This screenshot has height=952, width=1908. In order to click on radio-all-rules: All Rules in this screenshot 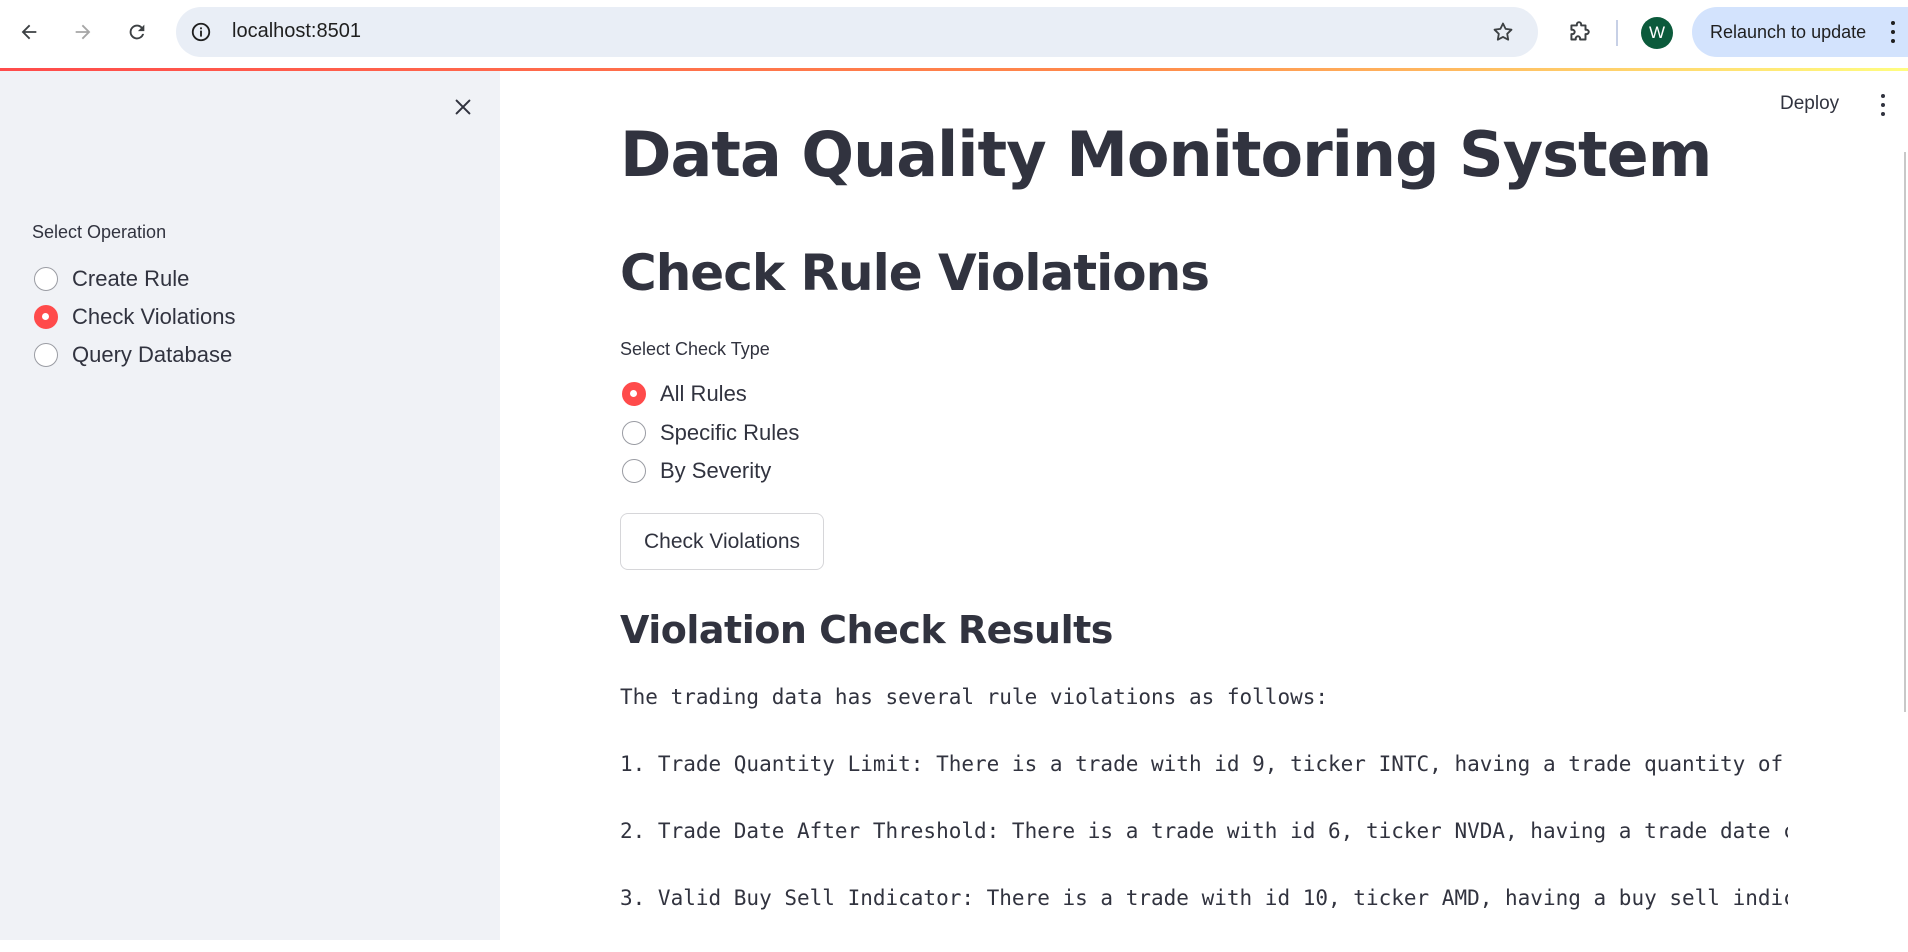, I will do `click(684, 394)`.